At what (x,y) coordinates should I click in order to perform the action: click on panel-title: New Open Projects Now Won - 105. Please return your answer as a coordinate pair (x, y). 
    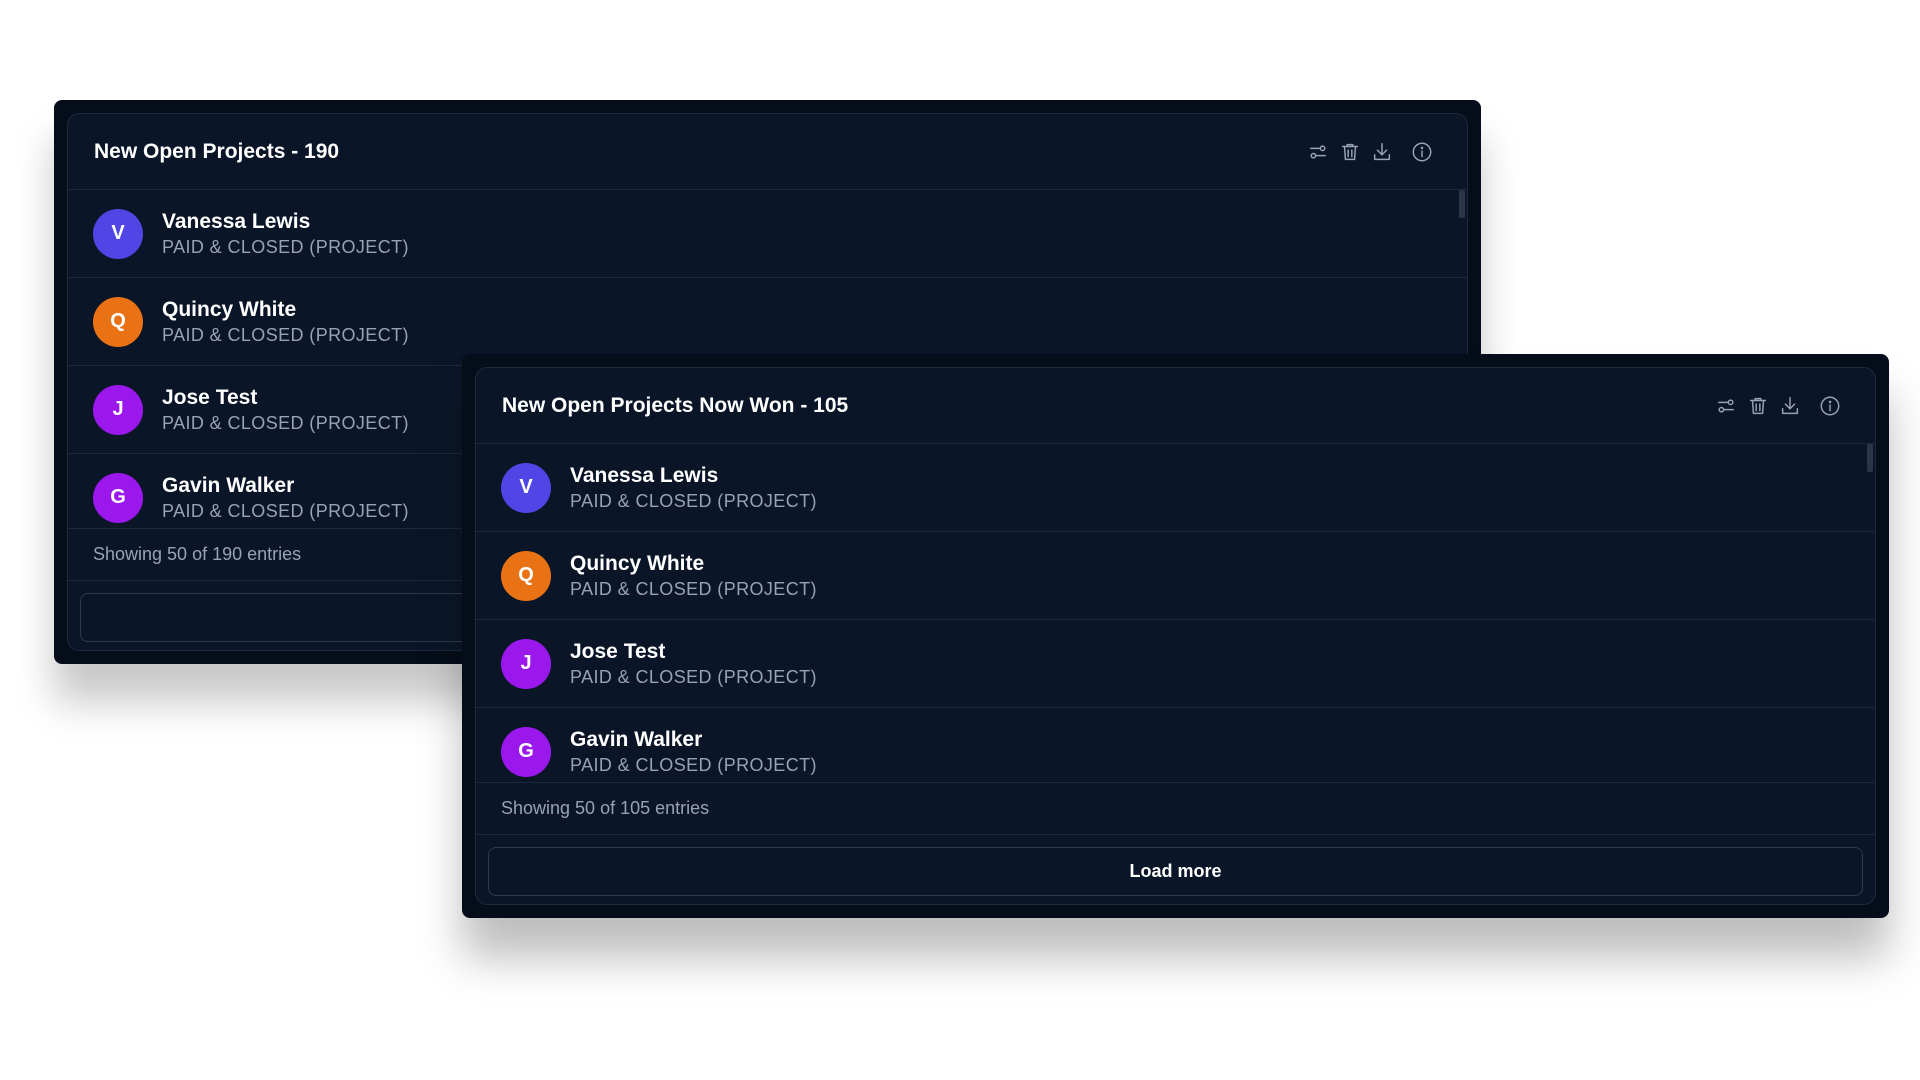
    Looking at the image, I should click on (675, 405).